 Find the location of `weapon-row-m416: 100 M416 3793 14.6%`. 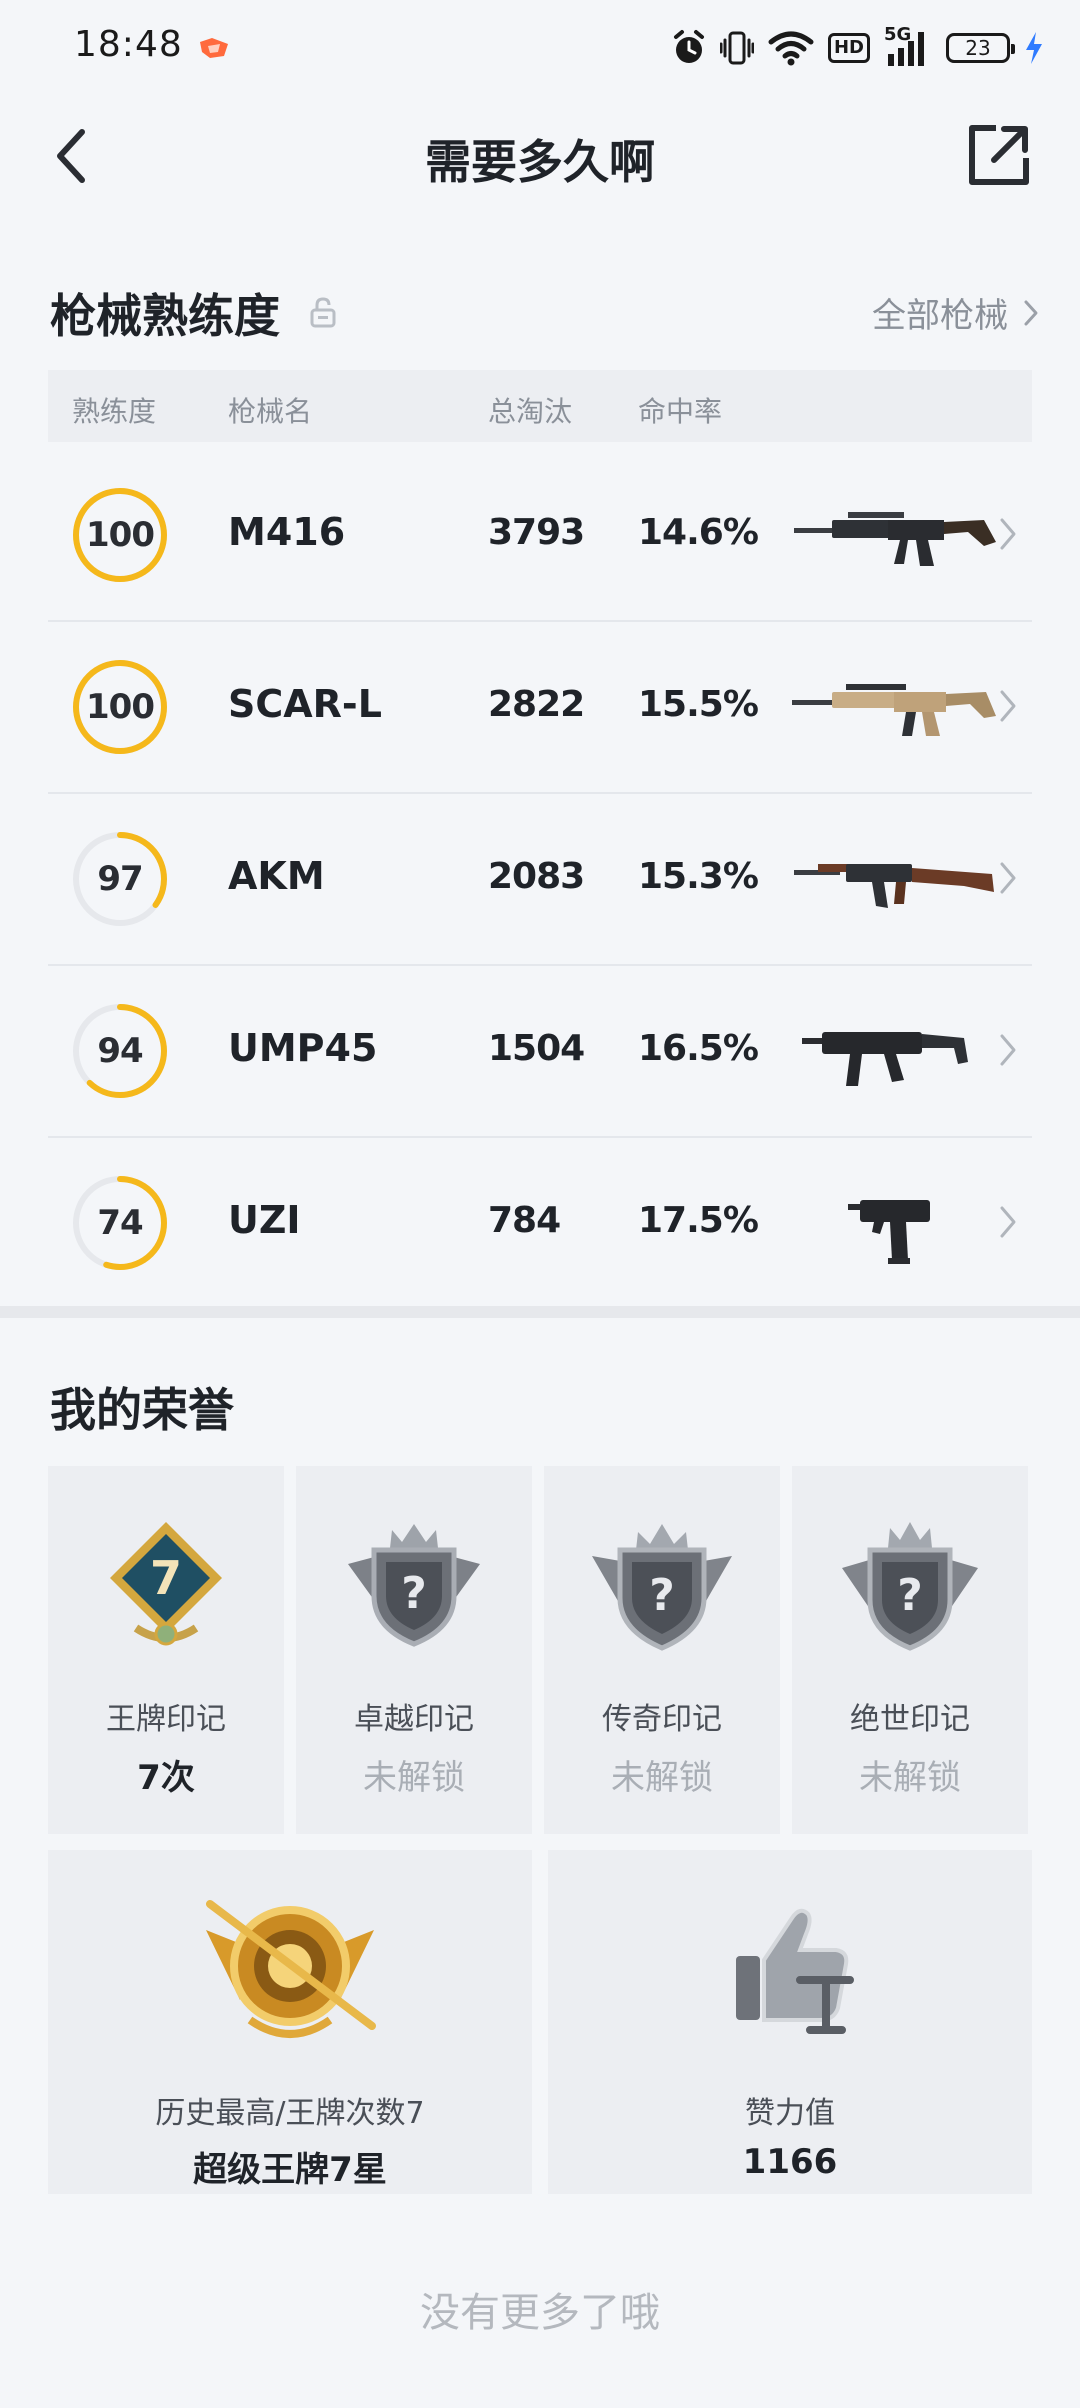

weapon-row-m416: 100 M416 3793 14.6% is located at coordinates (540, 536).